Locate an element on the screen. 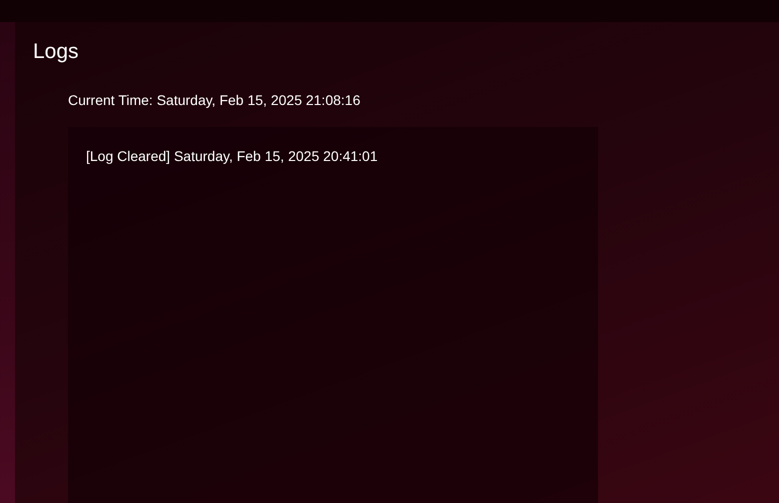 The image size is (779, 503). log-entry: [Log Cleared] Saturday, Feb 15, 2025 20:41:01 is located at coordinates (232, 156).